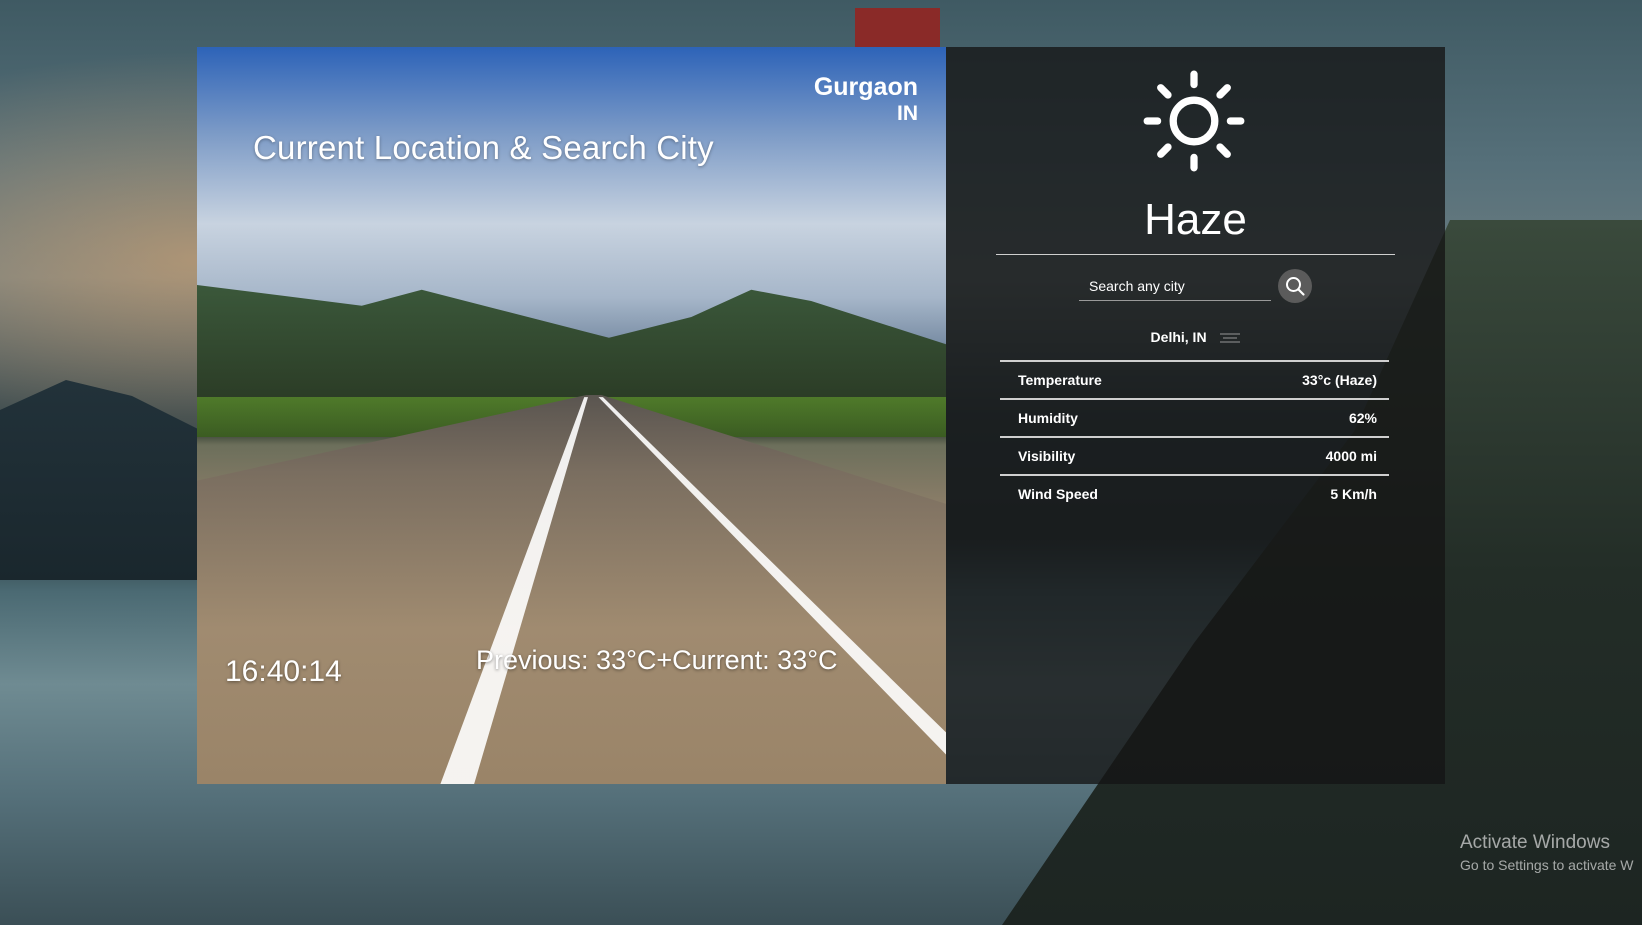 Image resolution: width=1642 pixels, height=925 pixels. What do you see at coordinates (1194, 455) in the screenshot?
I see `stat-visibility: Visibility 4000 mi` at bounding box center [1194, 455].